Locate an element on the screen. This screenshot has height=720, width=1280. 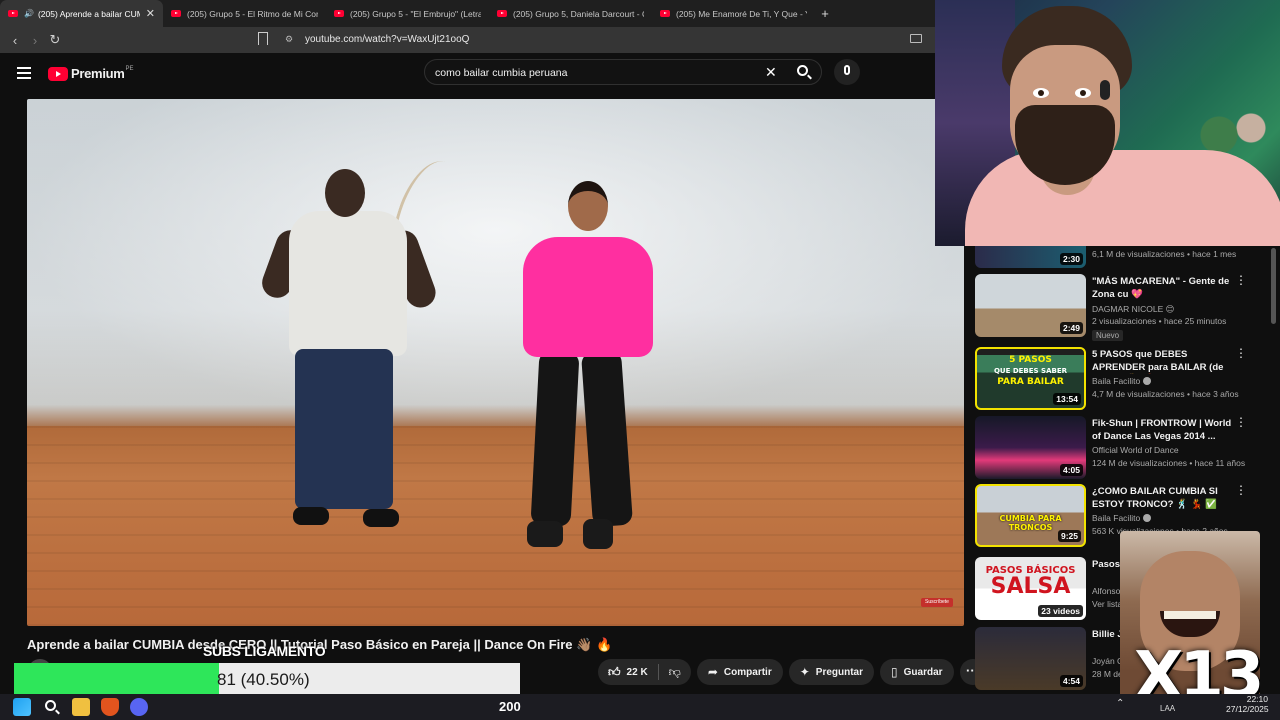
subscribe-watermark: Suscríbete is located at coordinates (937, 602).